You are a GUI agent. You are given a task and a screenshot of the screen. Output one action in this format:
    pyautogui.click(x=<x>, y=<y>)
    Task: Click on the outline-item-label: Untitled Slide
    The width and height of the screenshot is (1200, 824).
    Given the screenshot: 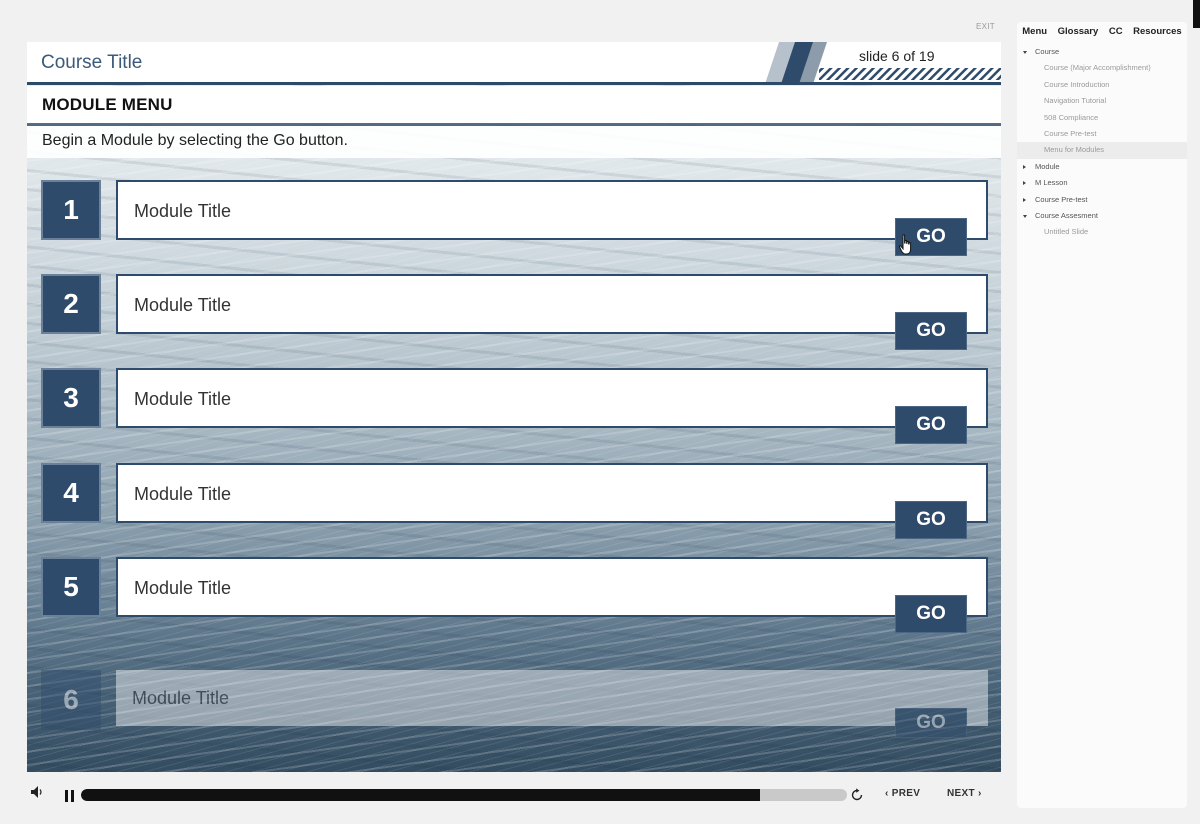 What is the action you would take?
    pyautogui.click(x=1066, y=232)
    